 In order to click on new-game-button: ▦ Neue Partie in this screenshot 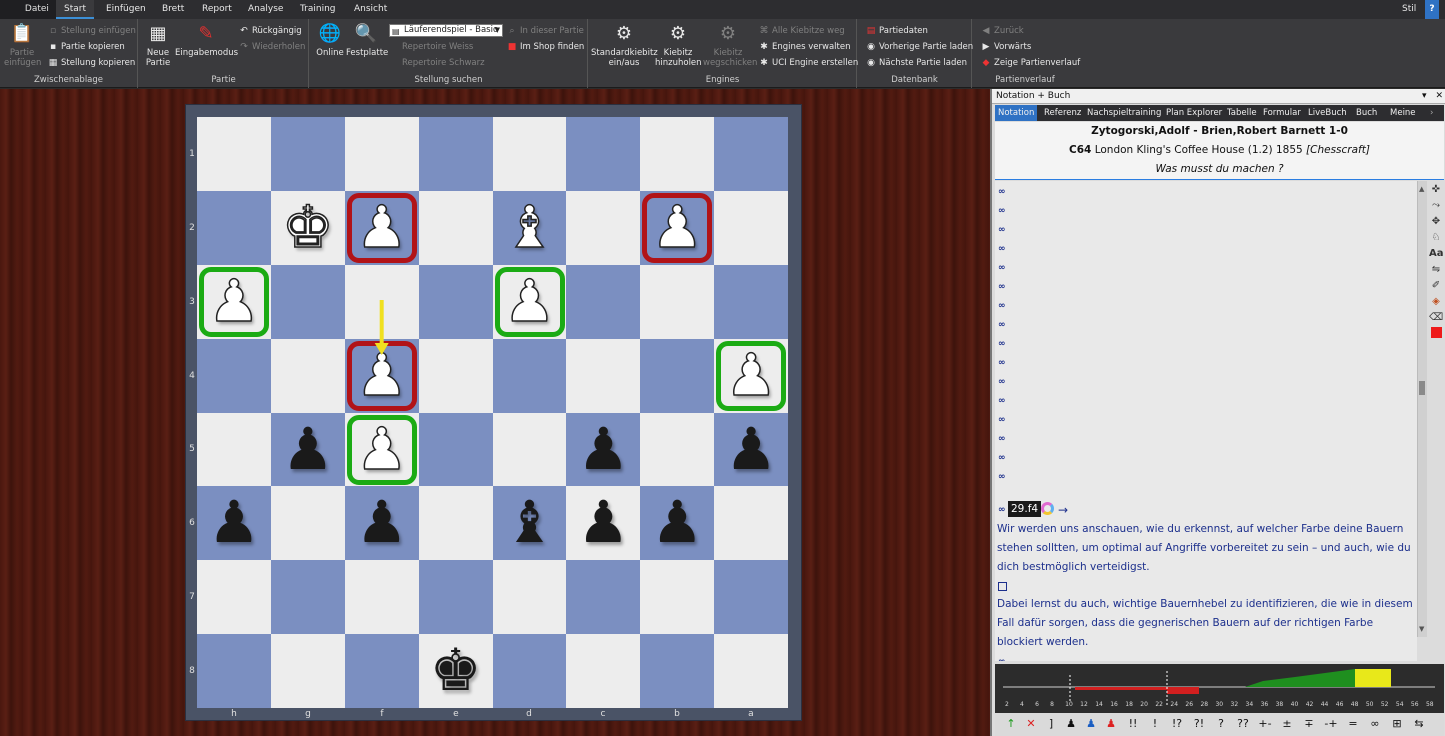, I will do `click(158, 45)`.